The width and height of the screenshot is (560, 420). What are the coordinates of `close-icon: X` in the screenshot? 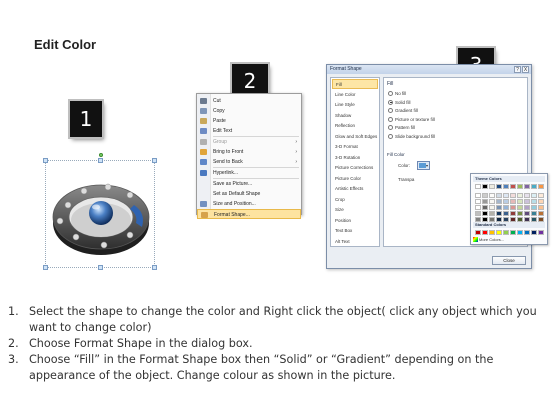 It's located at (525, 69).